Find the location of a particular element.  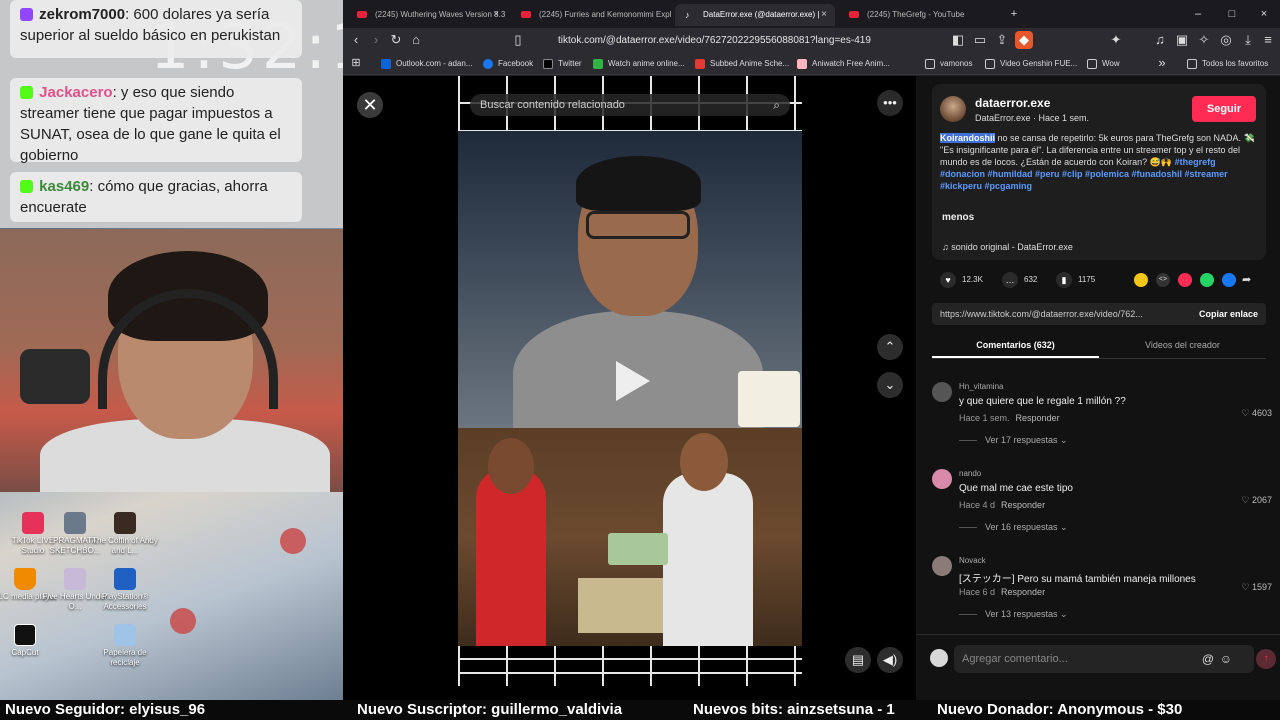

next-video-button: ⌄ is located at coordinates (890, 385).